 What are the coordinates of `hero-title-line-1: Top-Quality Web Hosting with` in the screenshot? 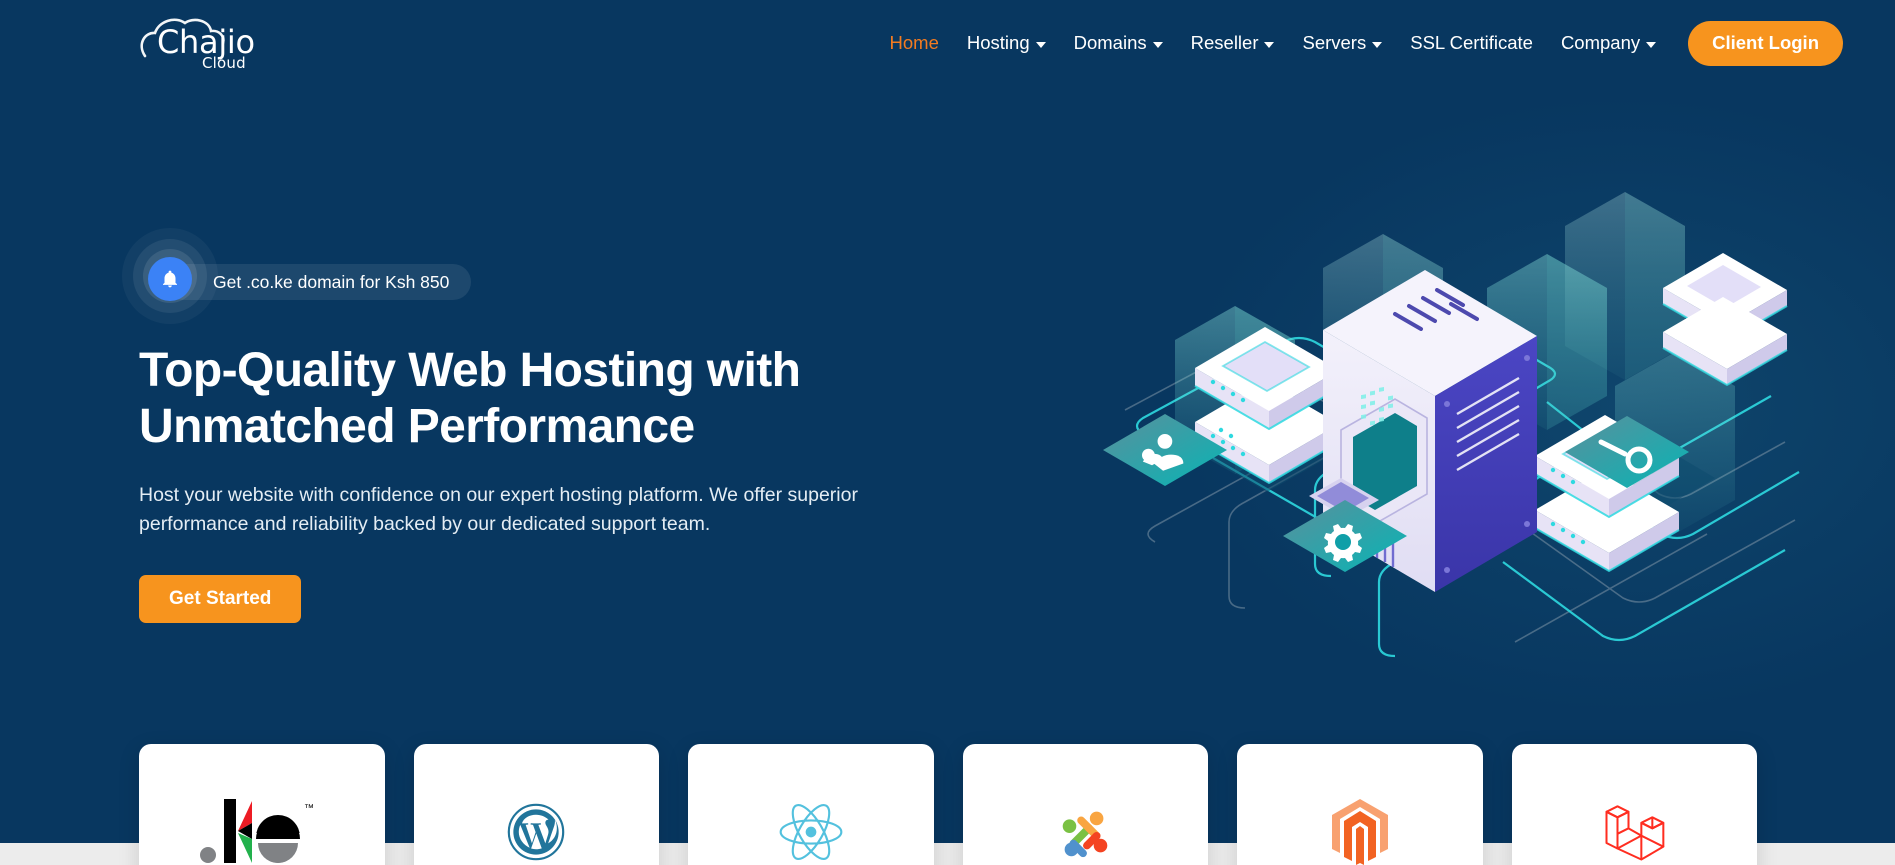 It's located at (470, 370).